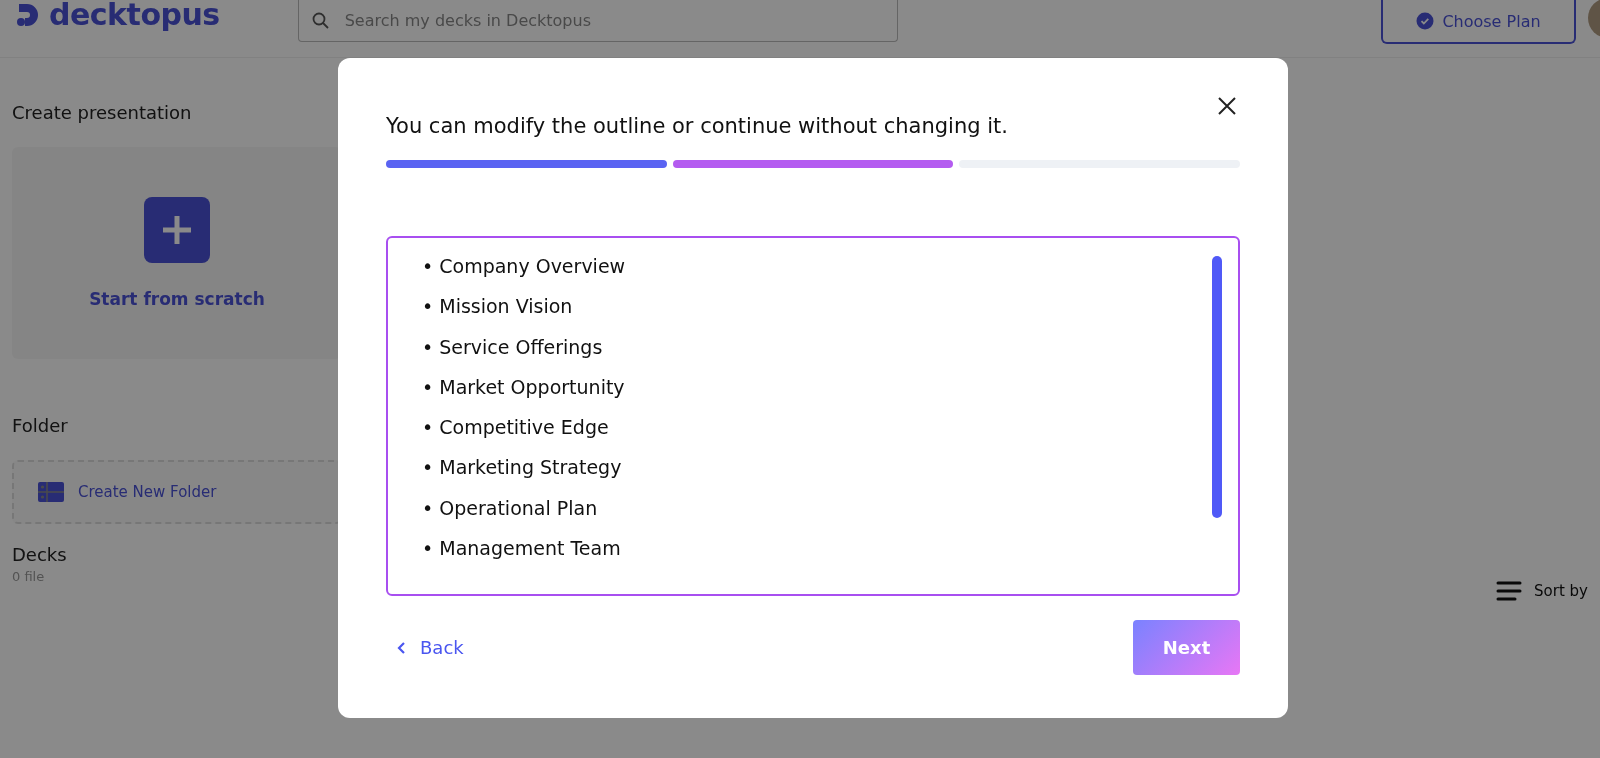  What do you see at coordinates (134, 15) in the screenshot?
I see `logo-text: decktopus` at bounding box center [134, 15].